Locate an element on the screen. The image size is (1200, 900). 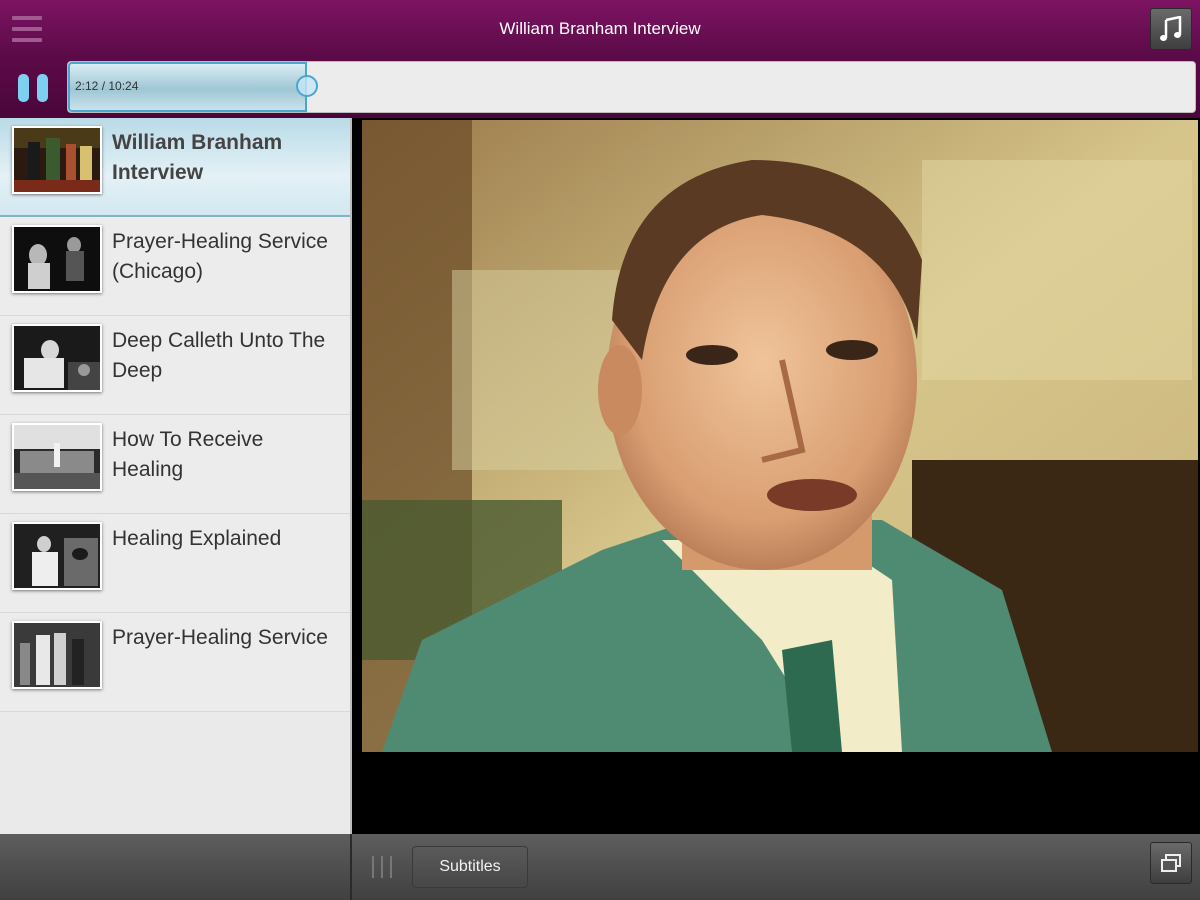
fullscreen-icon is located at coordinates (1171, 863).